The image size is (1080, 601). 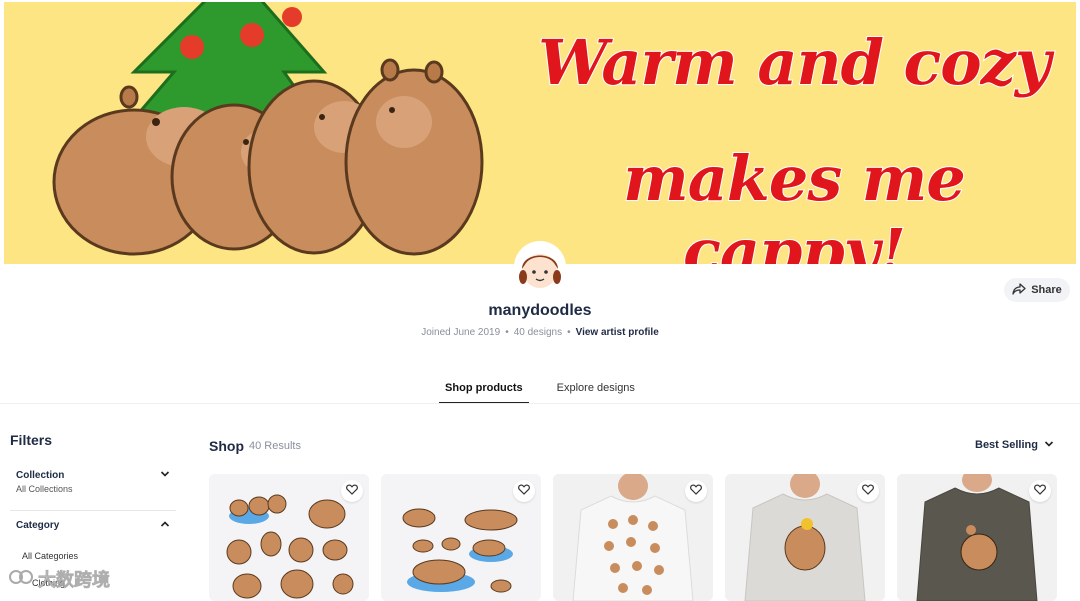 What do you see at coordinates (540, 310) in the screenshot?
I see `artist-name: manydoodles` at bounding box center [540, 310].